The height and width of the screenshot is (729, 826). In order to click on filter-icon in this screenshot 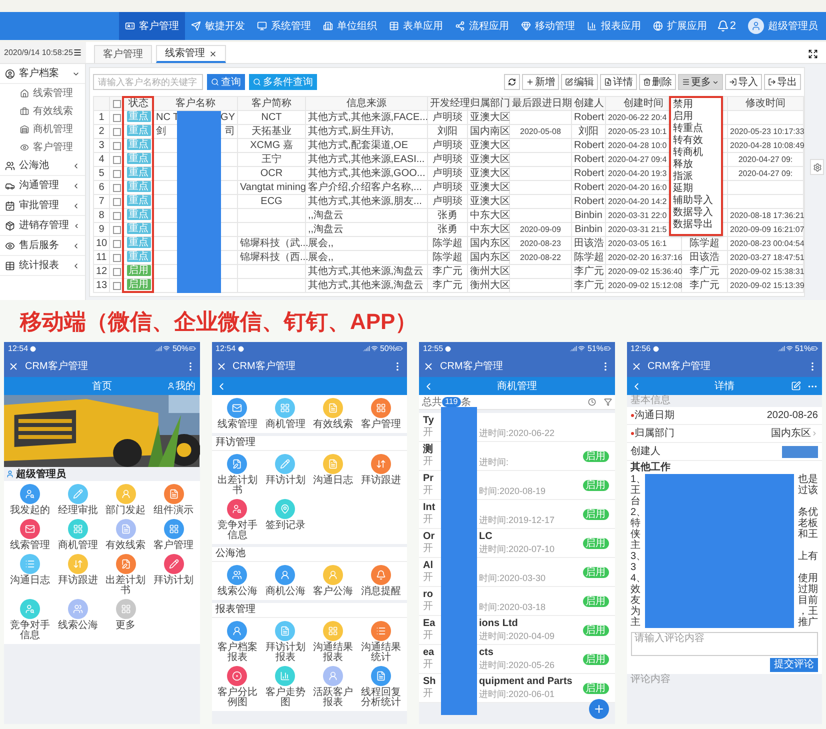, I will do `click(608, 402)`.